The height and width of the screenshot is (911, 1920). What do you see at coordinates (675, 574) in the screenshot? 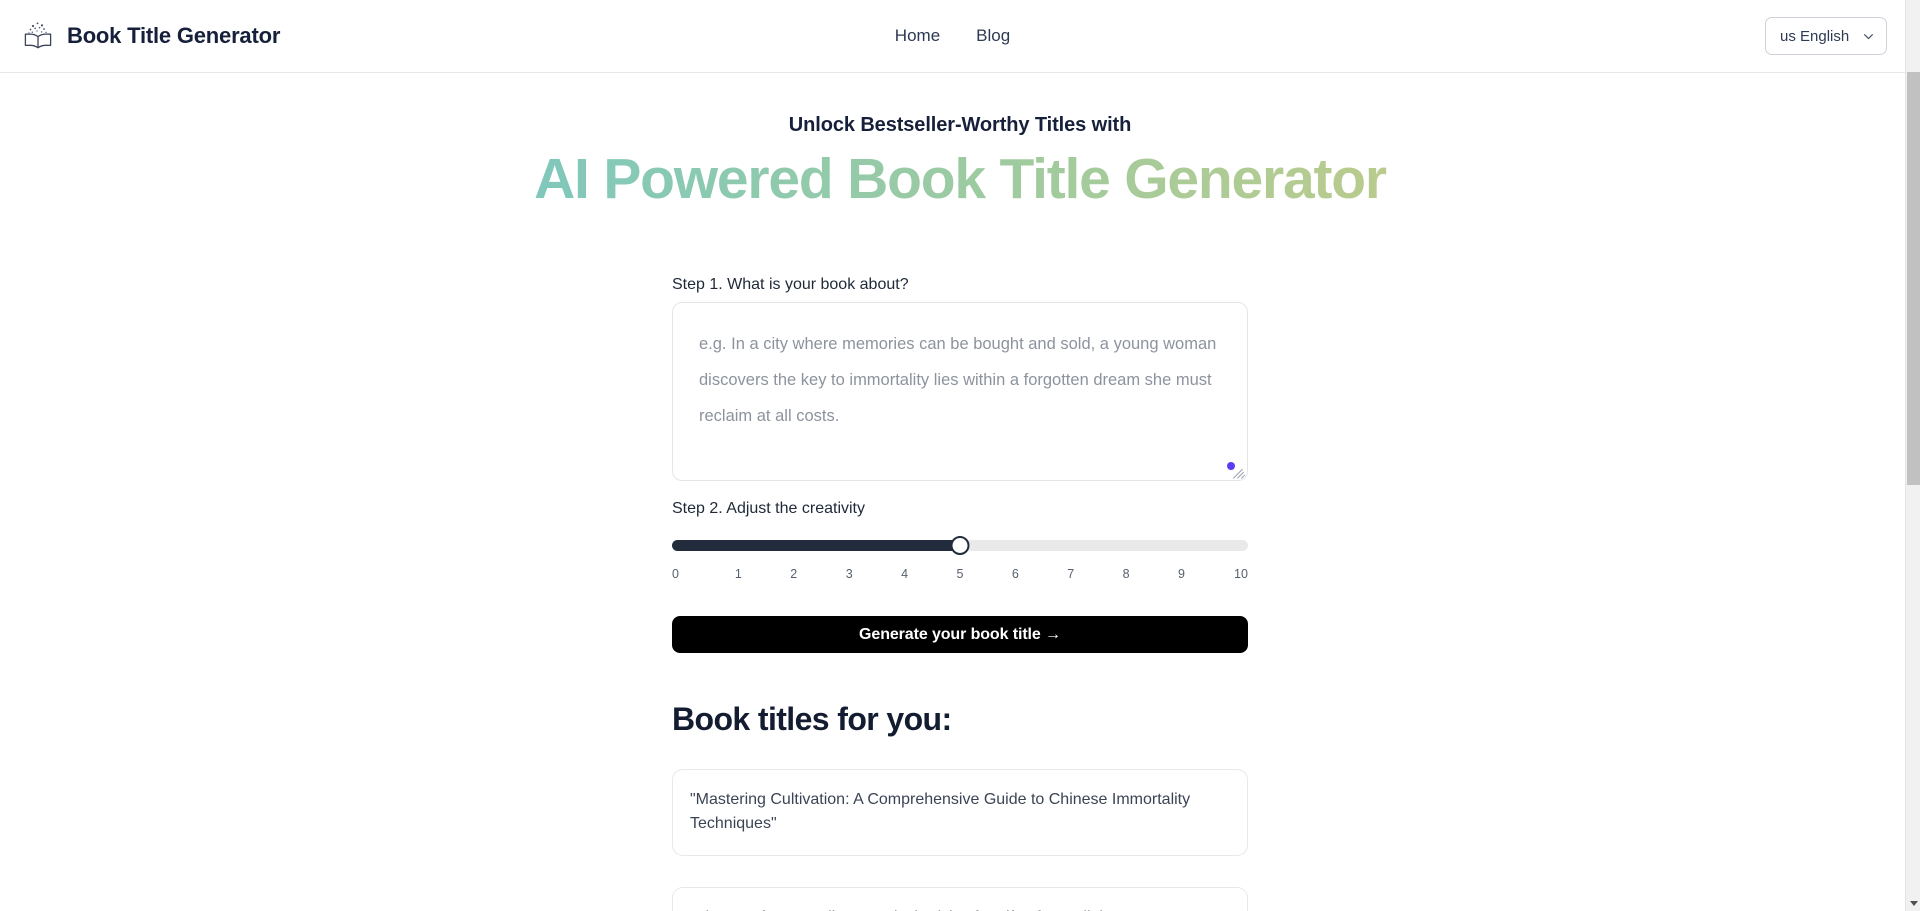
I see `slider-tick-0: 0` at bounding box center [675, 574].